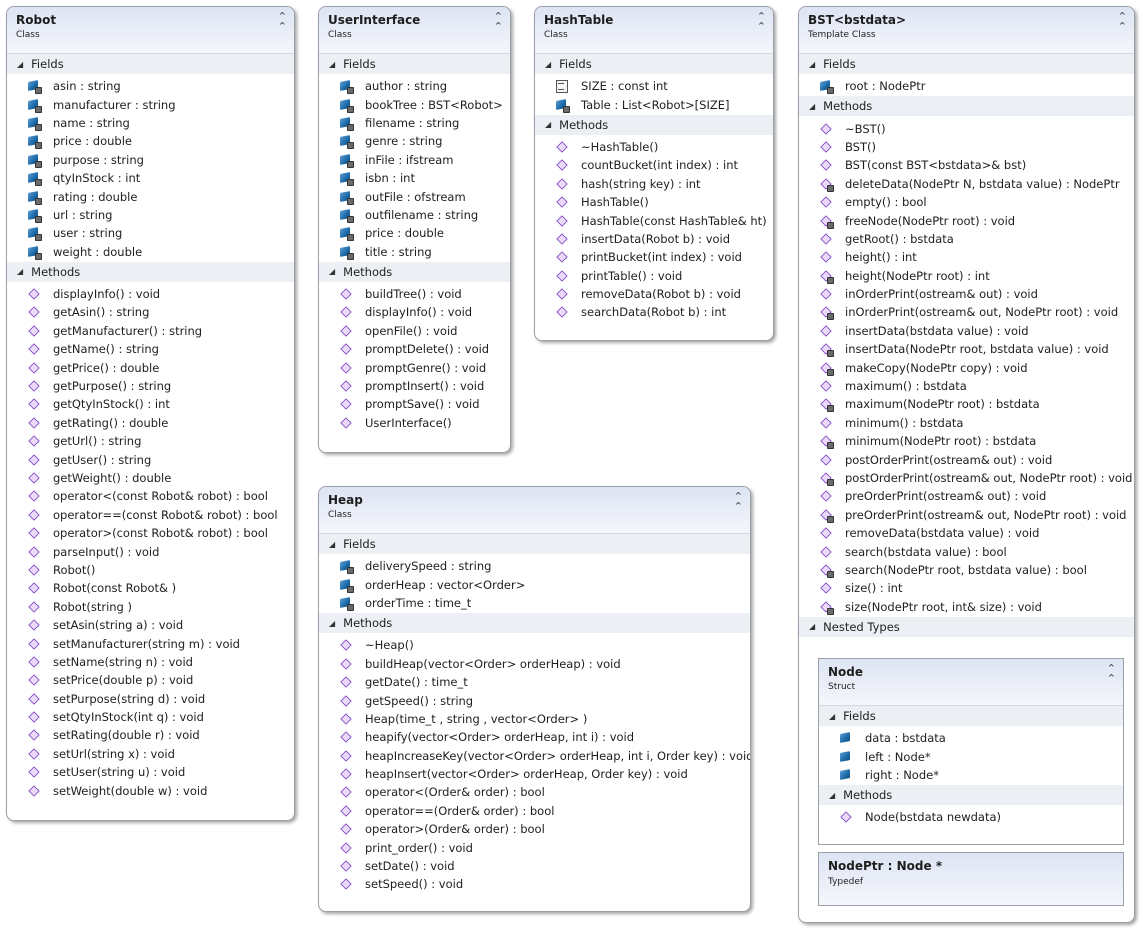 This screenshot has width=1147, height=939. I want to click on method-row: operator<(Order& order) : bool, so click(534, 792).